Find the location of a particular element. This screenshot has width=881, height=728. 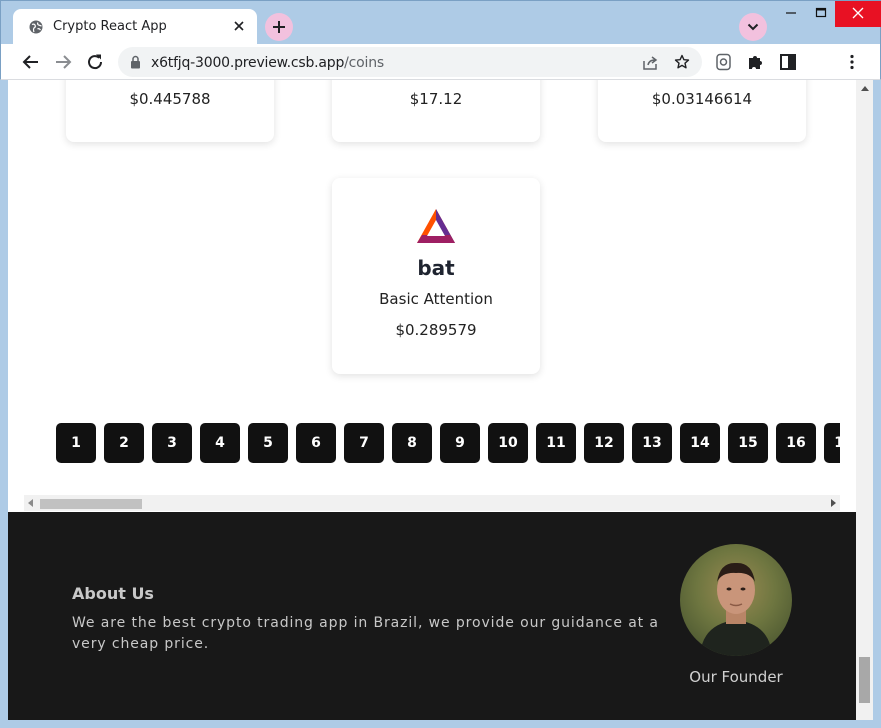

scroll-left-icon is located at coordinates (31, 503).